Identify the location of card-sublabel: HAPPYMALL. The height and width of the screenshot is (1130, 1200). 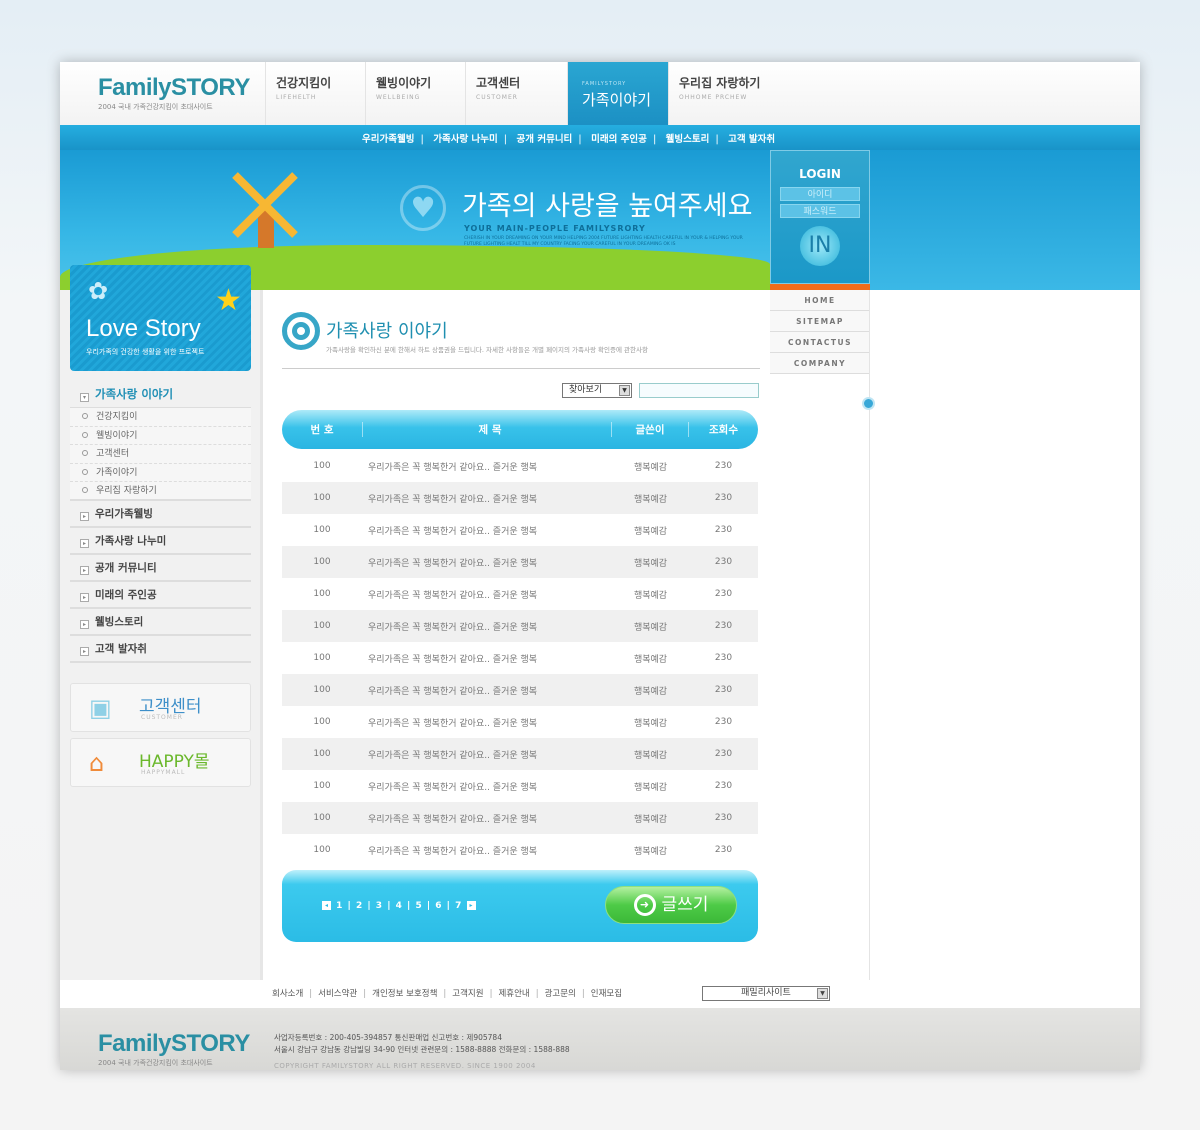
(163, 772).